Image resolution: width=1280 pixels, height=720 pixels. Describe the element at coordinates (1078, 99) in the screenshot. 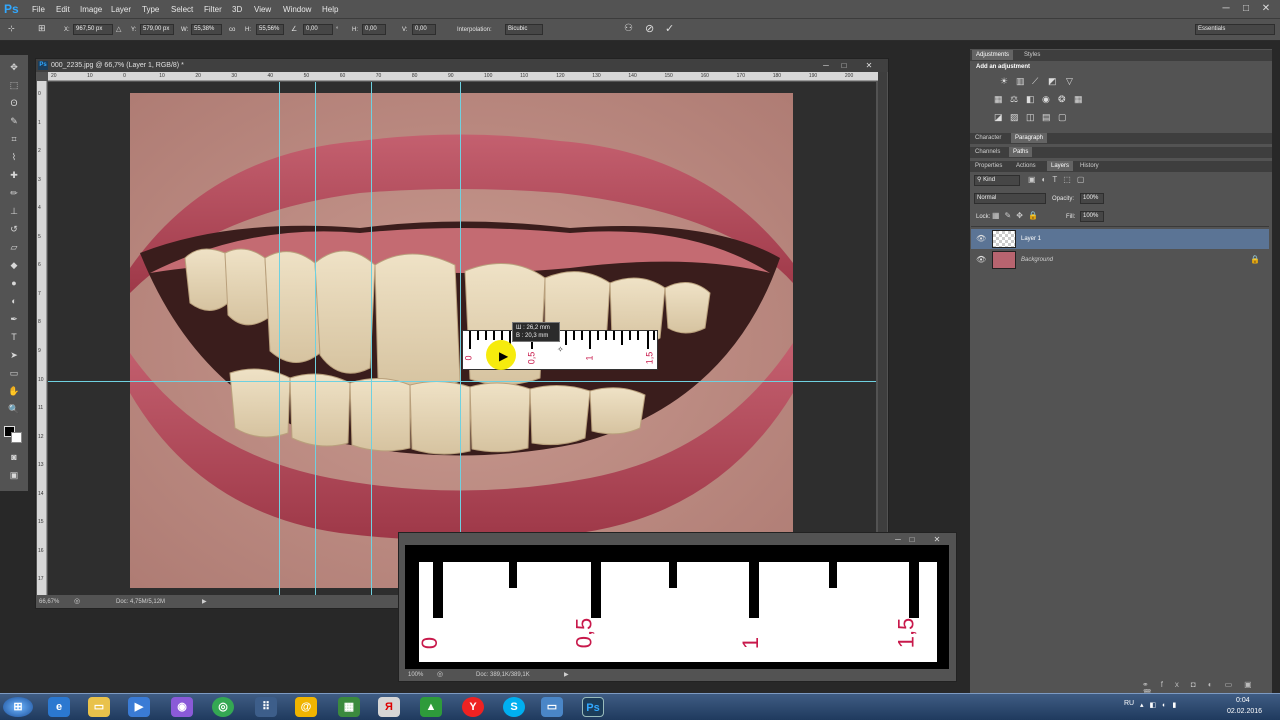

I see `color-lookup-icon: ▦` at that location.